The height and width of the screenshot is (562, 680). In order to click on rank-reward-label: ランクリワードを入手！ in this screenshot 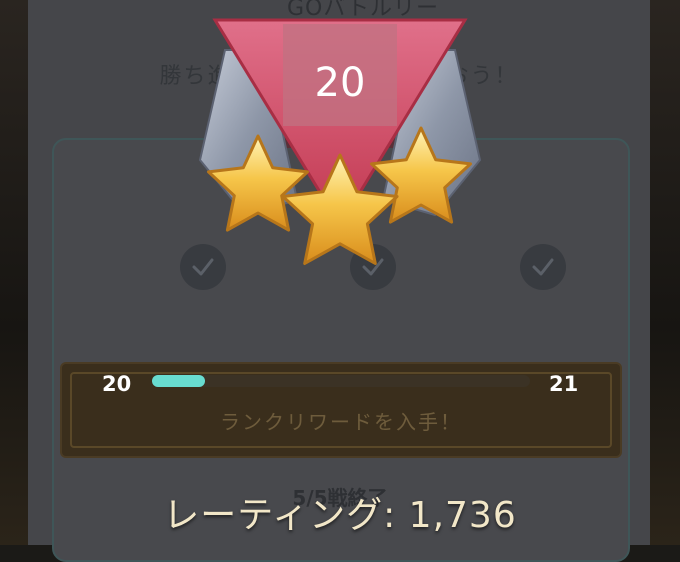, I will do `click(341, 422)`.